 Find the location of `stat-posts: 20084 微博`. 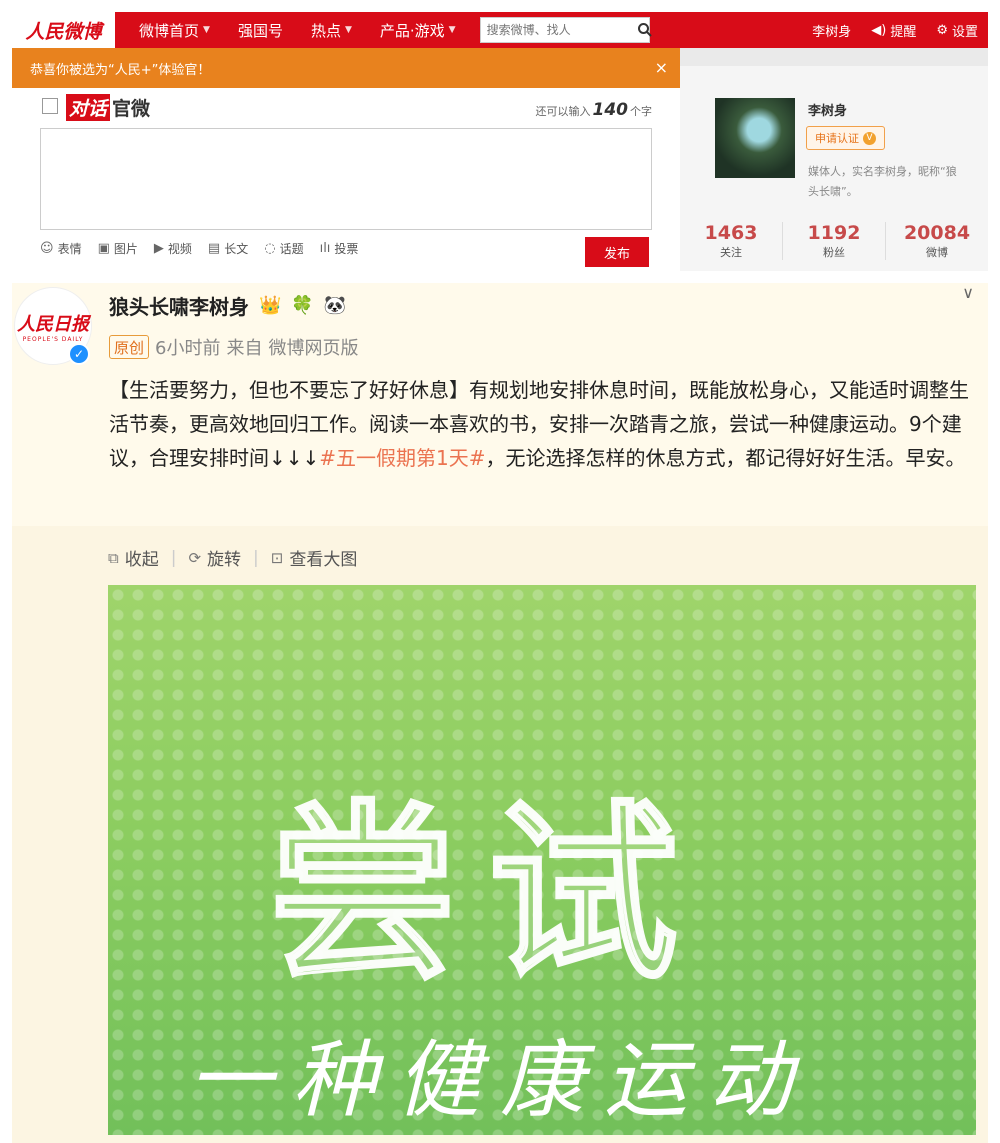

stat-posts: 20084 微博 is located at coordinates (937, 241).